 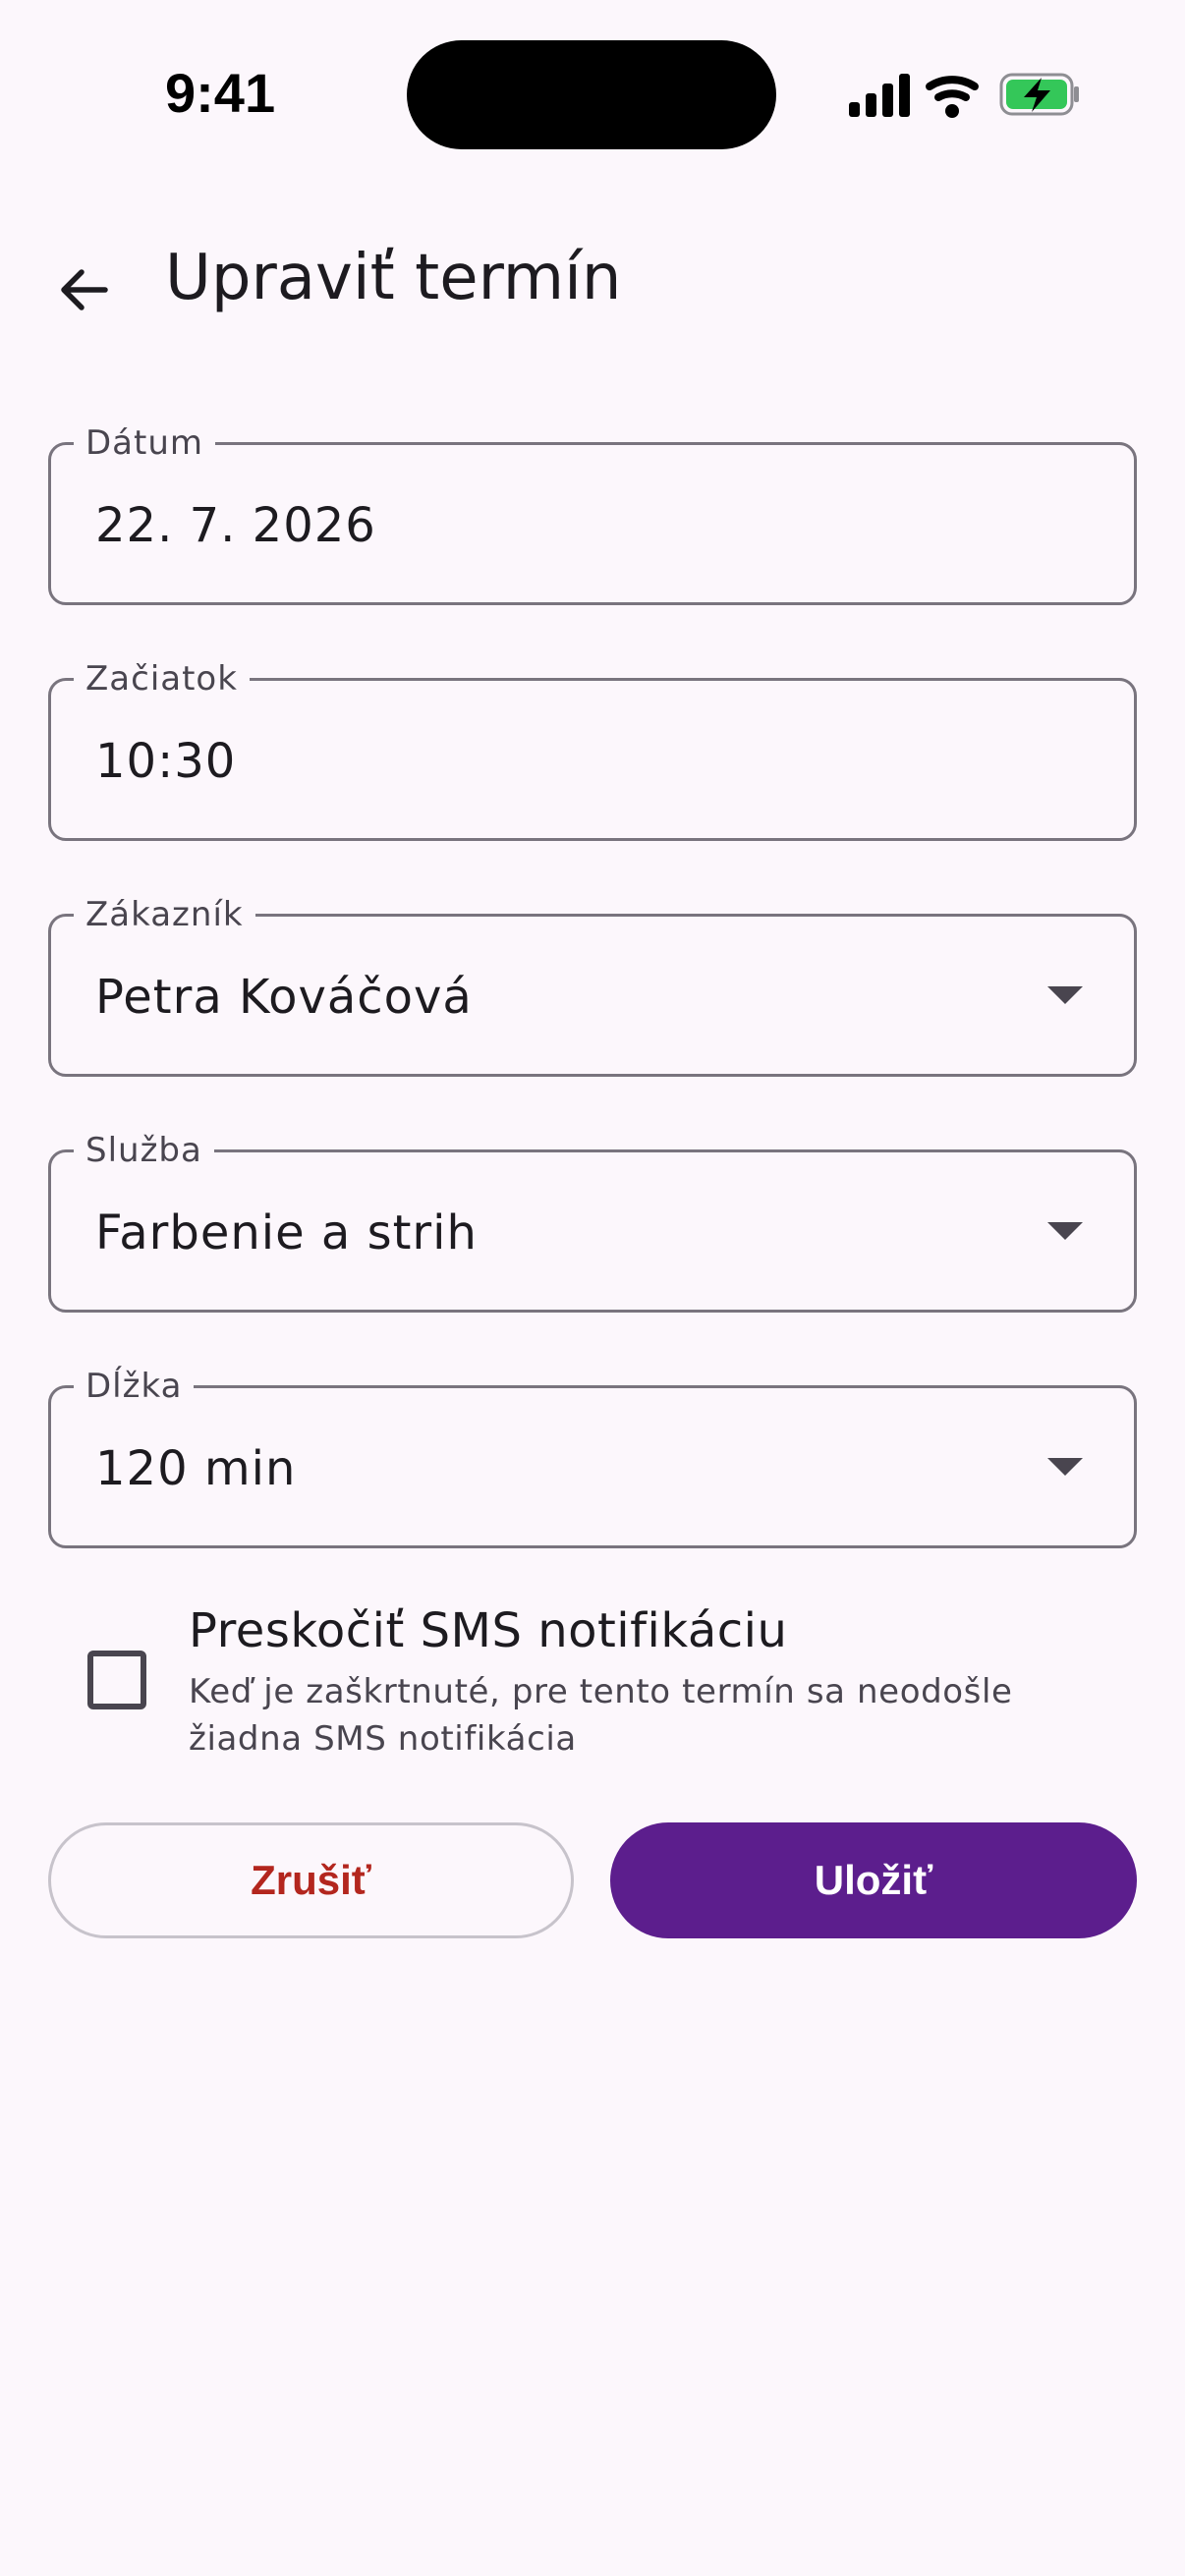 What do you see at coordinates (592, 1221) in the screenshot?
I see `service-dropdown: Služba Farbenie a strih` at bounding box center [592, 1221].